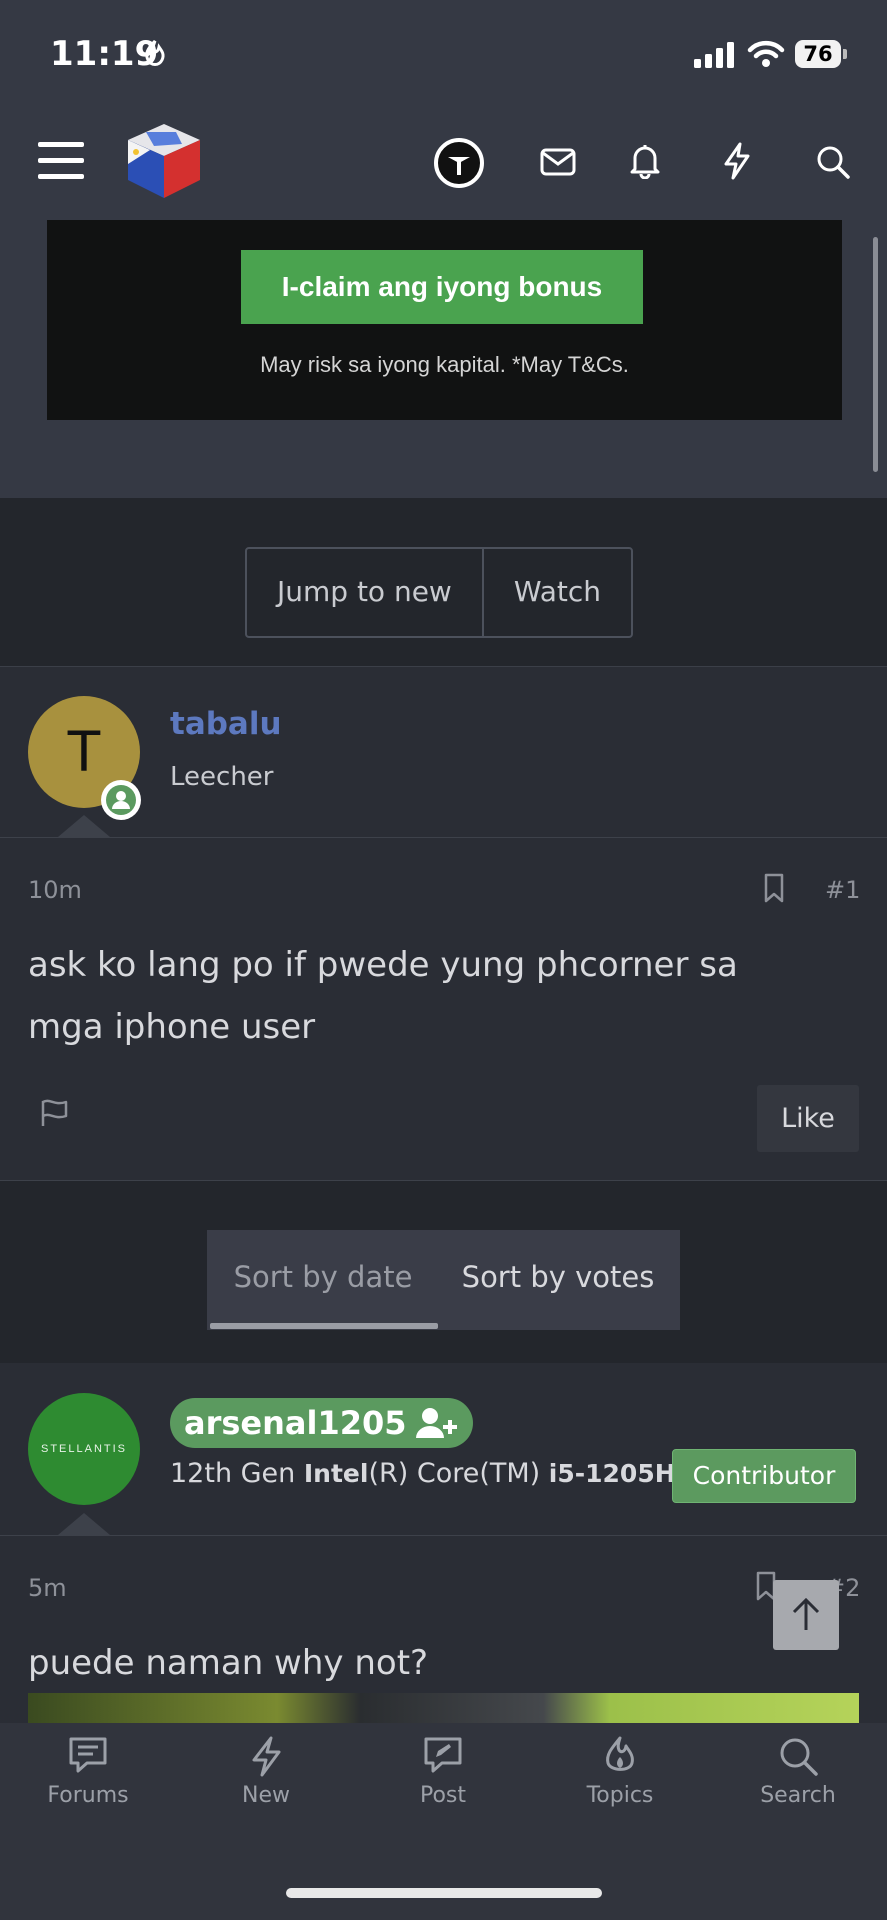 The width and height of the screenshot is (887, 1920). I want to click on cellular-signal-icon, so click(715, 55).